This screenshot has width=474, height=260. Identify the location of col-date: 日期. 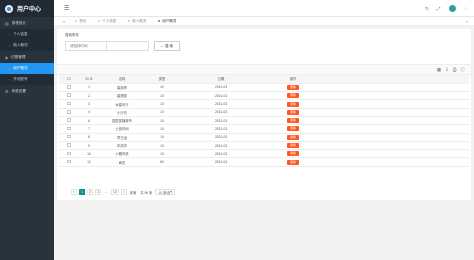
(221, 79).